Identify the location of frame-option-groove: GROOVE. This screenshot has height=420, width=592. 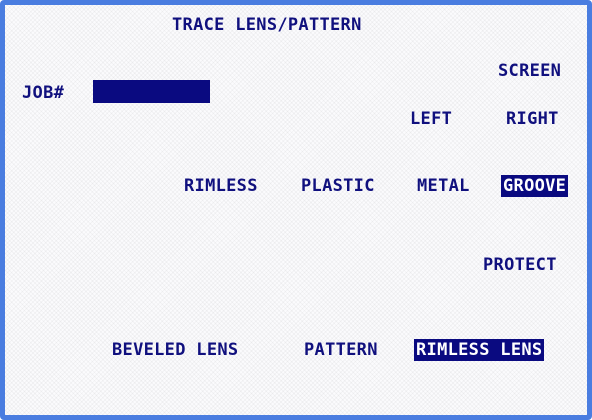
(535, 186).